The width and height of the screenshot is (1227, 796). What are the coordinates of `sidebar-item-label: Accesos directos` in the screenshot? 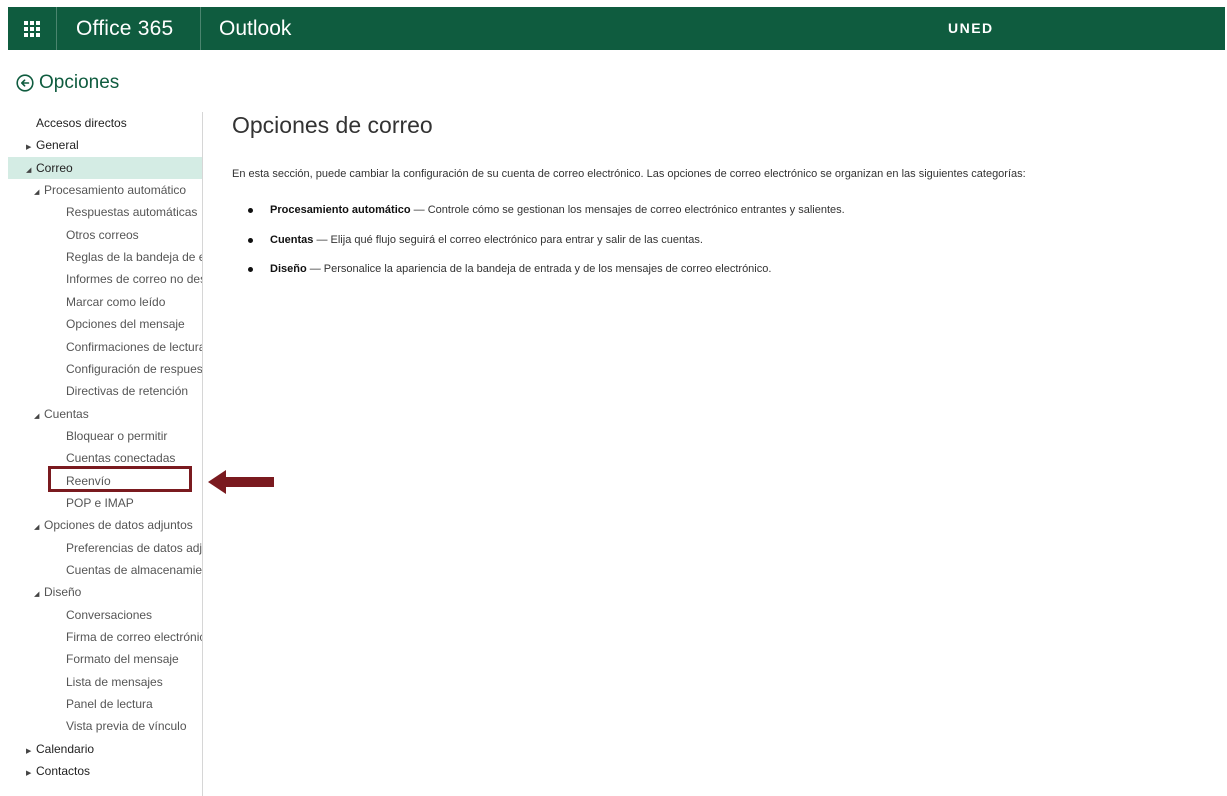 It's located at (81, 123).